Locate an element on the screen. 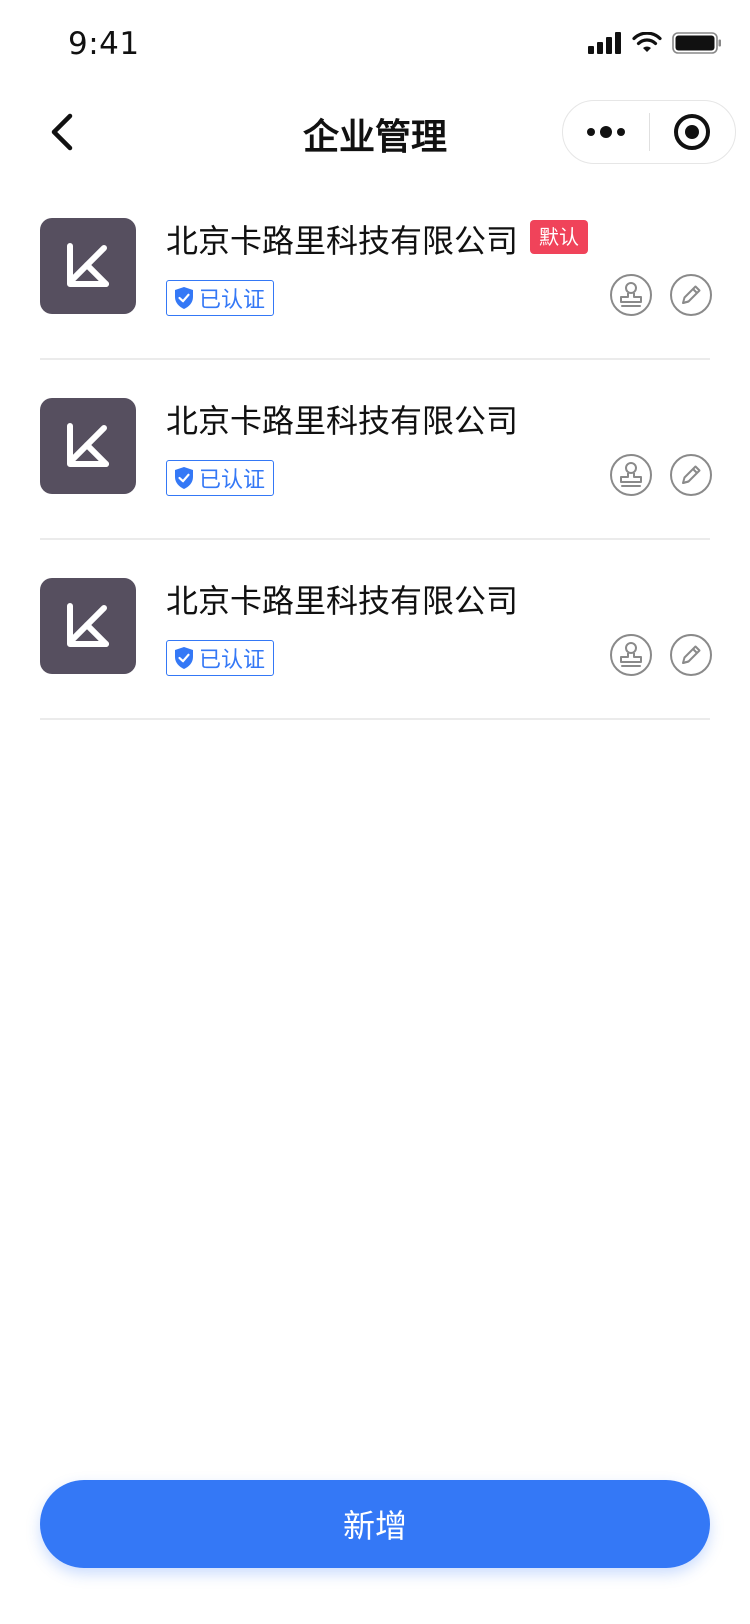 The width and height of the screenshot is (750, 1624). default-tag: 默认 is located at coordinates (559, 237).